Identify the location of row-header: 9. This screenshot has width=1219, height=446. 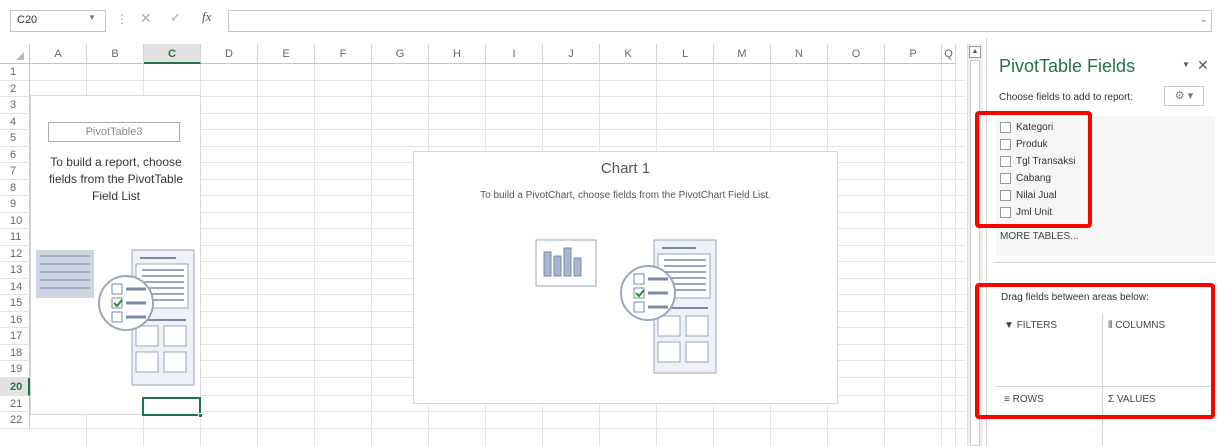
(15, 204).